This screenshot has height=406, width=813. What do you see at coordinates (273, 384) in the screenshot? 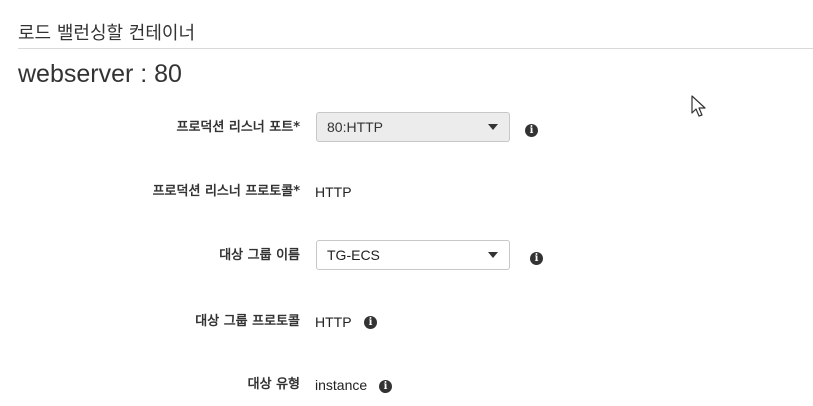
I see `target-type-label: 대상 유형` at bounding box center [273, 384].